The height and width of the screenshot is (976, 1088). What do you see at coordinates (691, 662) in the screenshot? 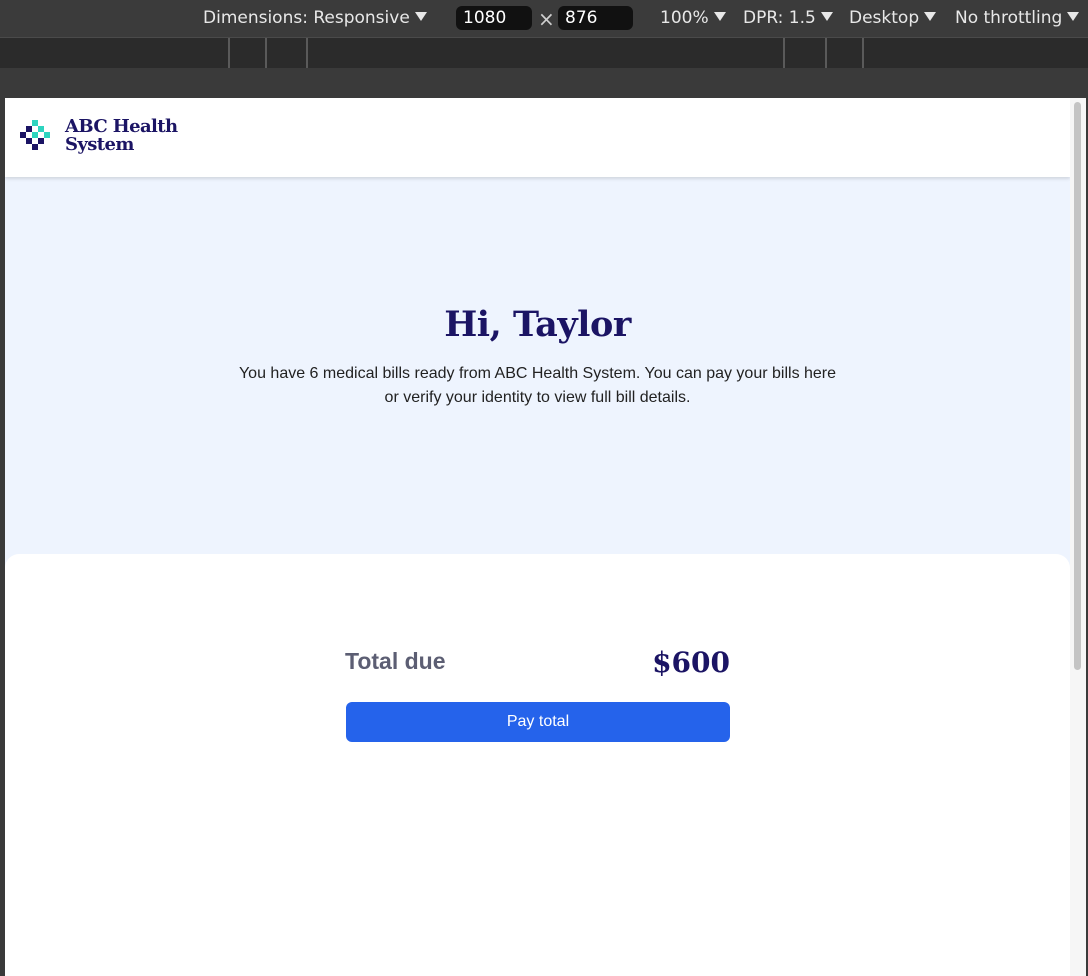
I see `total-due-amount: $600` at bounding box center [691, 662].